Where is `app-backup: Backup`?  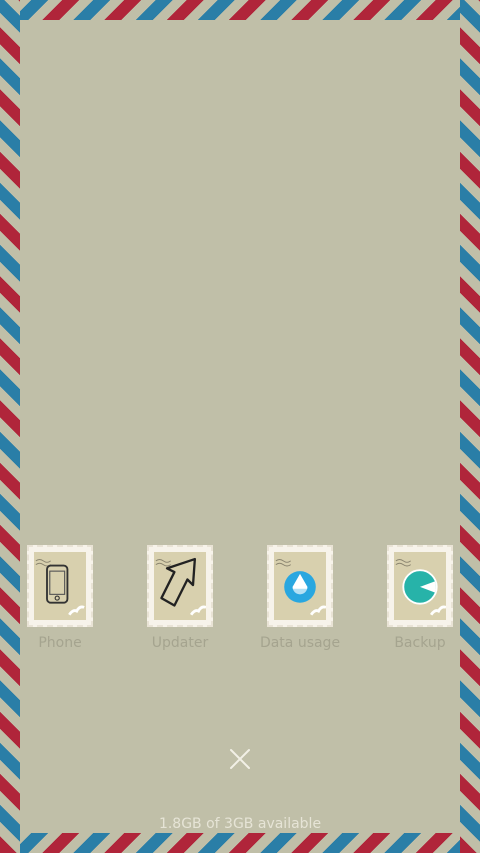
app-backup: Backup is located at coordinates (420, 598).